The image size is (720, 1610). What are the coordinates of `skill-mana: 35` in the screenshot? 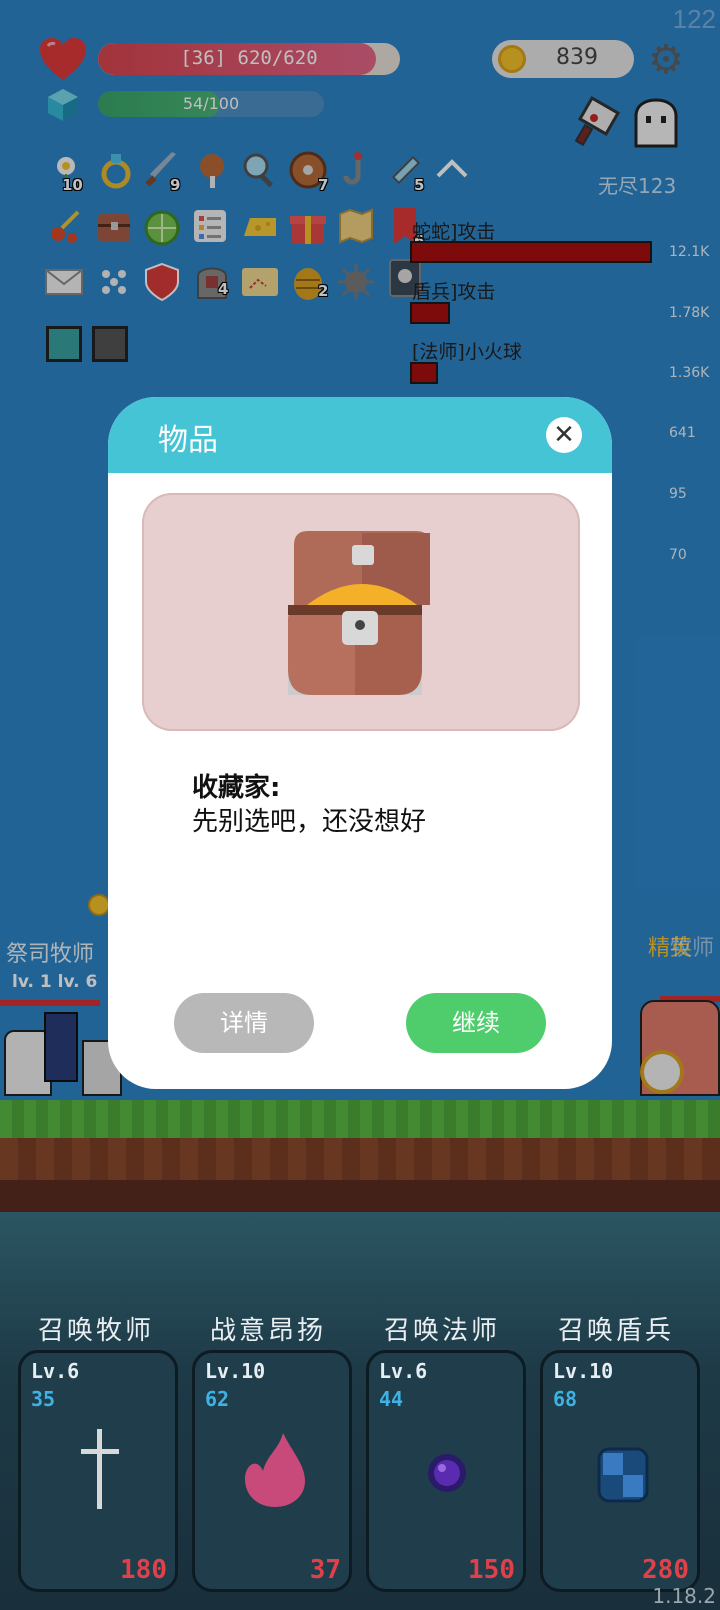 It's located at (43, 1399).